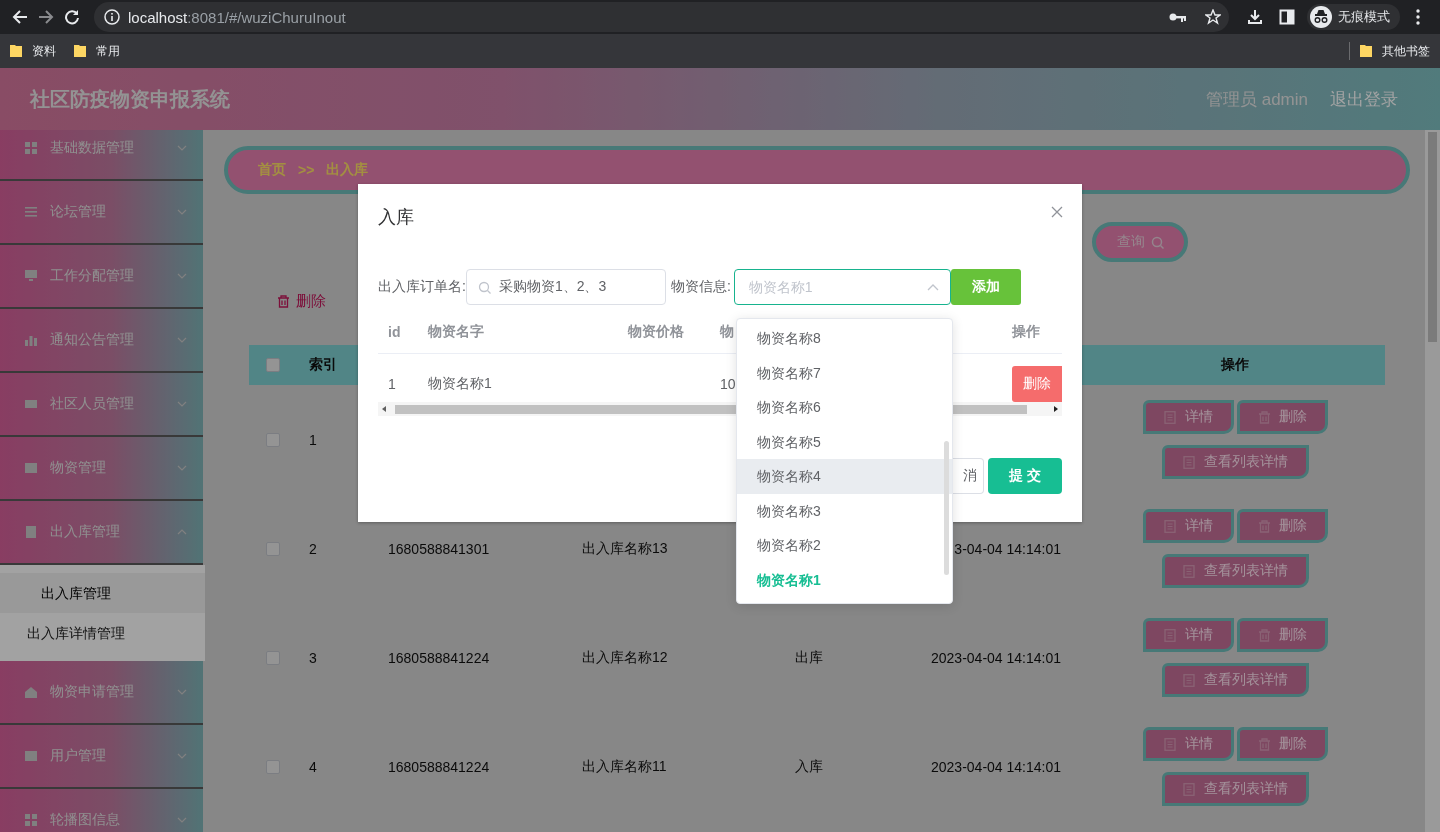 The image size is (1440, 832). I want to click on table-cell: 3-04-04 14:14:01, so click(1007, 548).